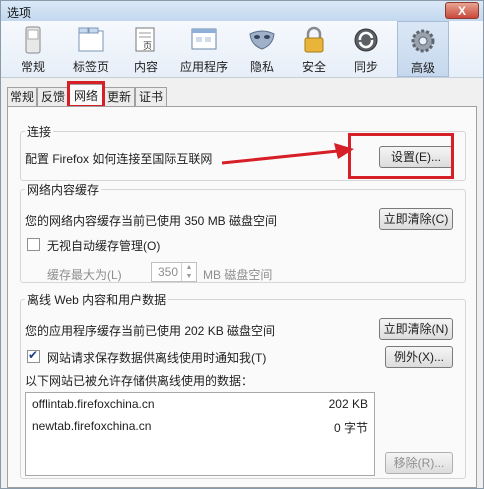 This screenshot has width=484, height=489. I want to click on cache-override-checkbox, so click(33, 244).